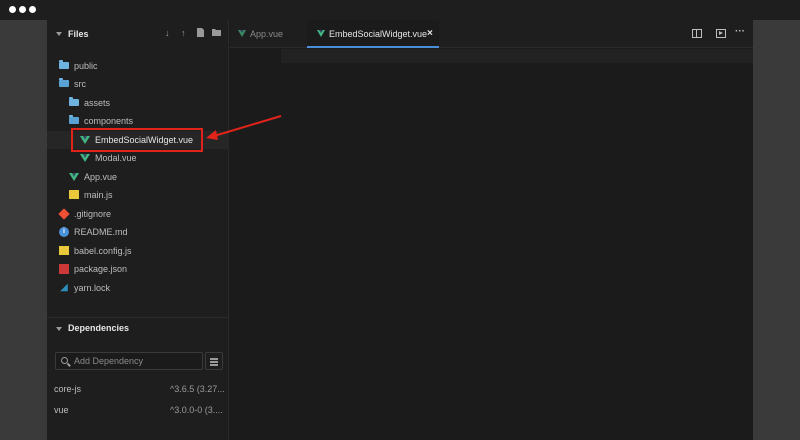  I want to click on tree-item-label: main.js, so click(98, 195).